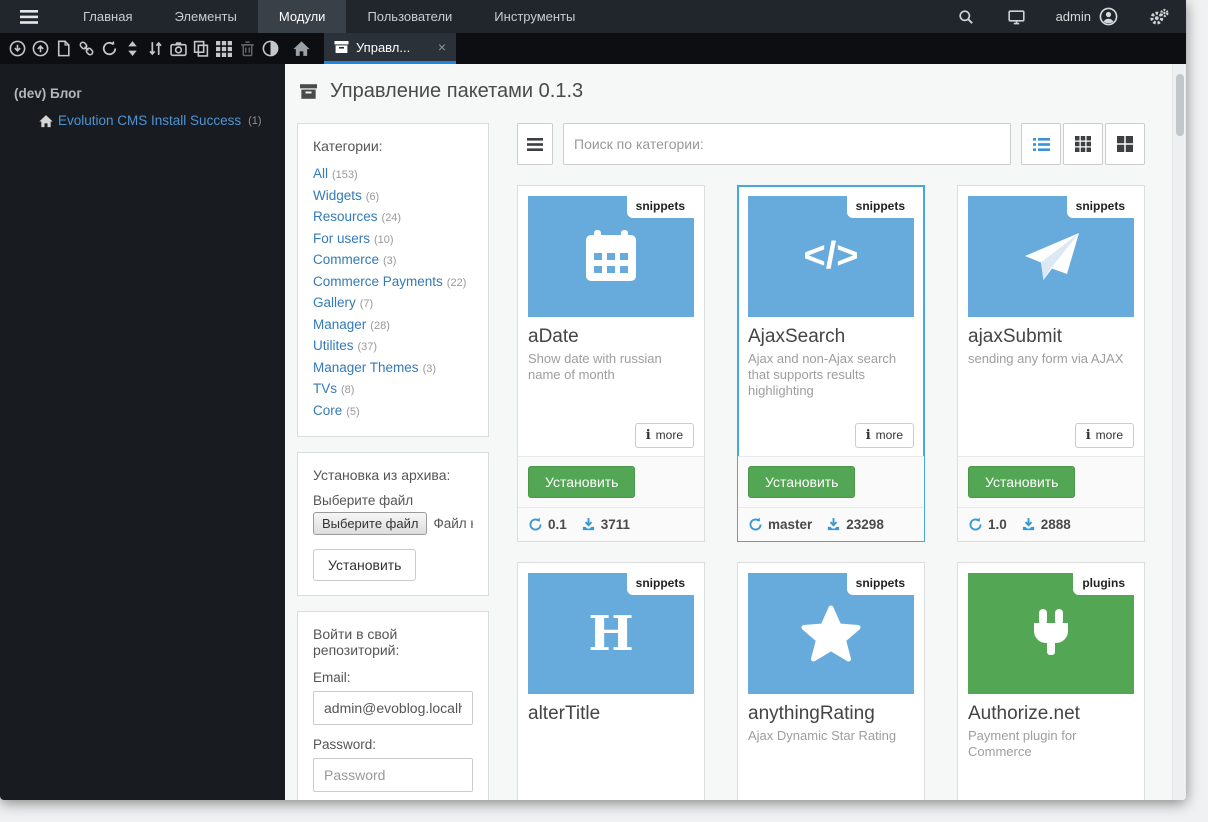  What do you see at coordinates (409, 16) in the screenshot?
I see `nav-item-users: Пользователи` at bounding box center [409, 16].